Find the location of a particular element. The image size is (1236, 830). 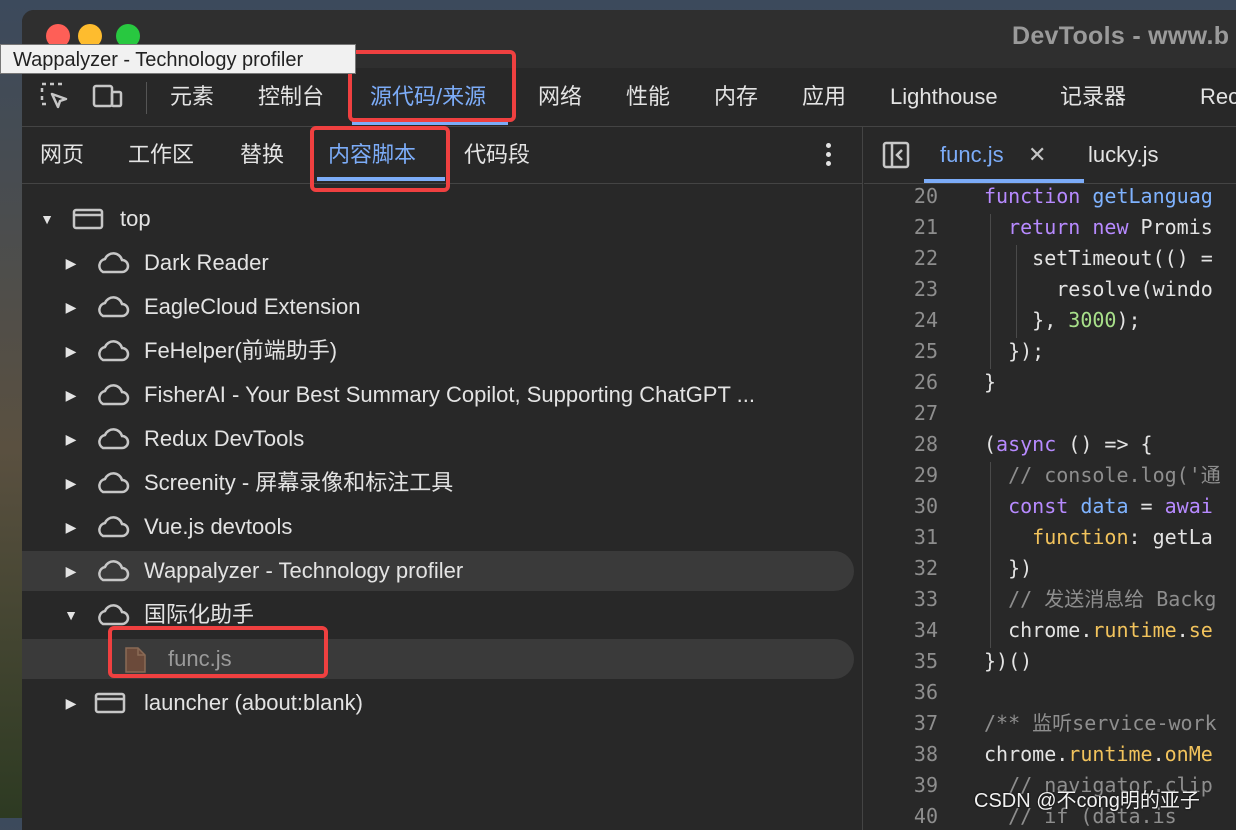

tab-memory: 内存 is located at coordinates (736, 97).